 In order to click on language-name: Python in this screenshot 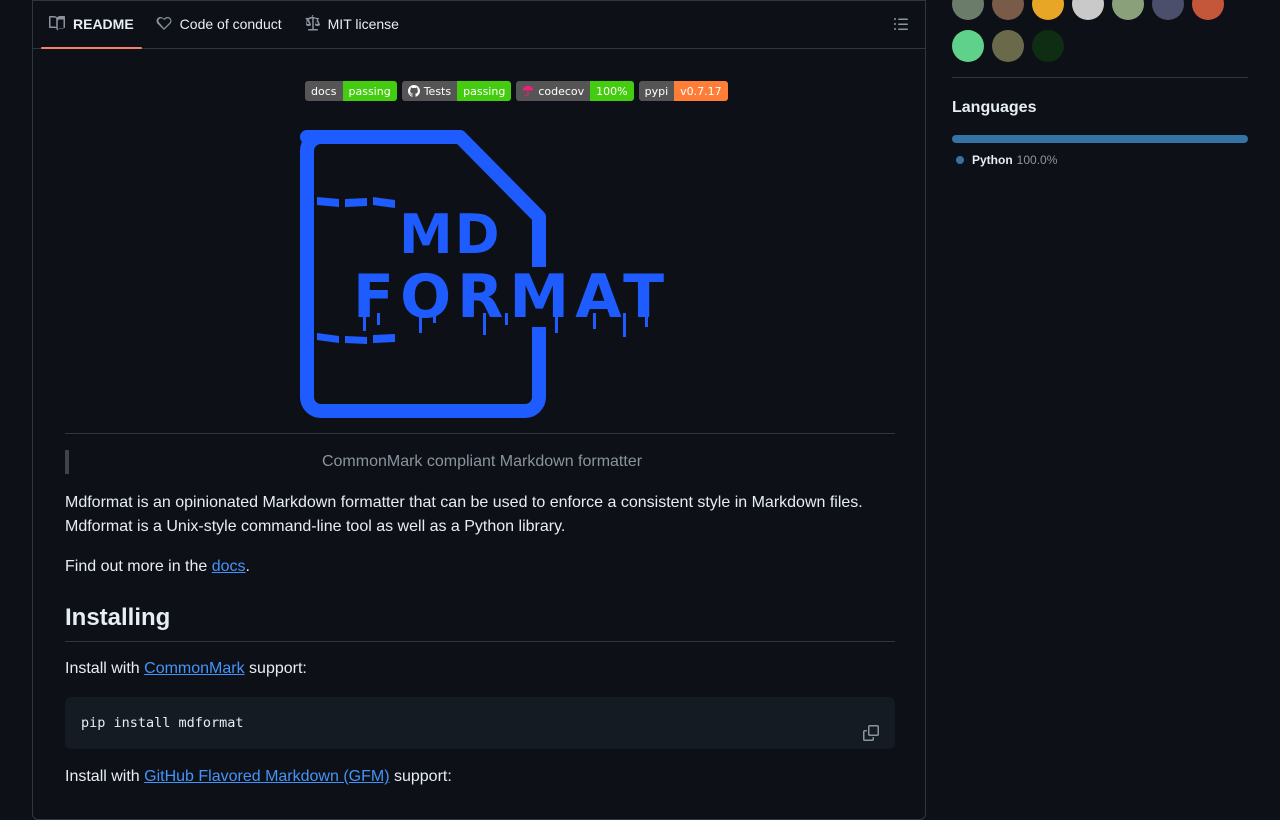, I will do `click(992, 160)`.